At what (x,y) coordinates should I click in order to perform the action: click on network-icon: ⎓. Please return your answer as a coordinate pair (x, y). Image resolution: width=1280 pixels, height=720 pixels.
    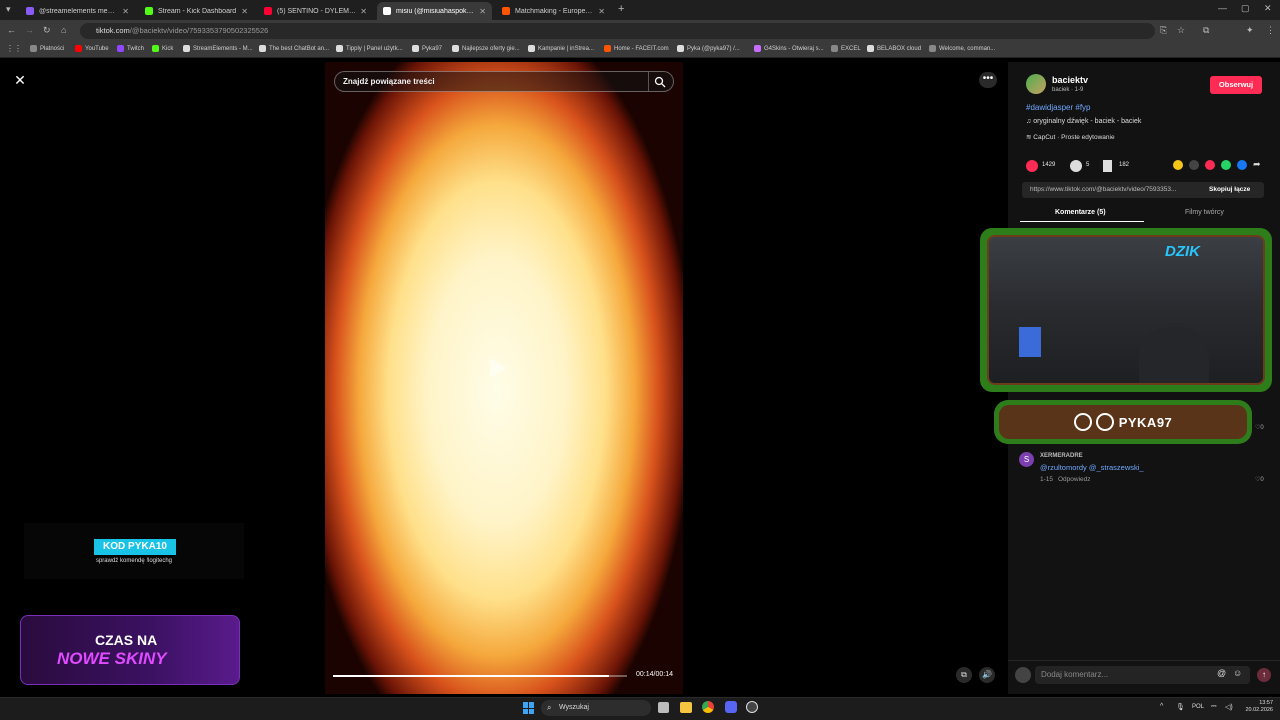
    Looking at the image, I should click on (1214, 707).